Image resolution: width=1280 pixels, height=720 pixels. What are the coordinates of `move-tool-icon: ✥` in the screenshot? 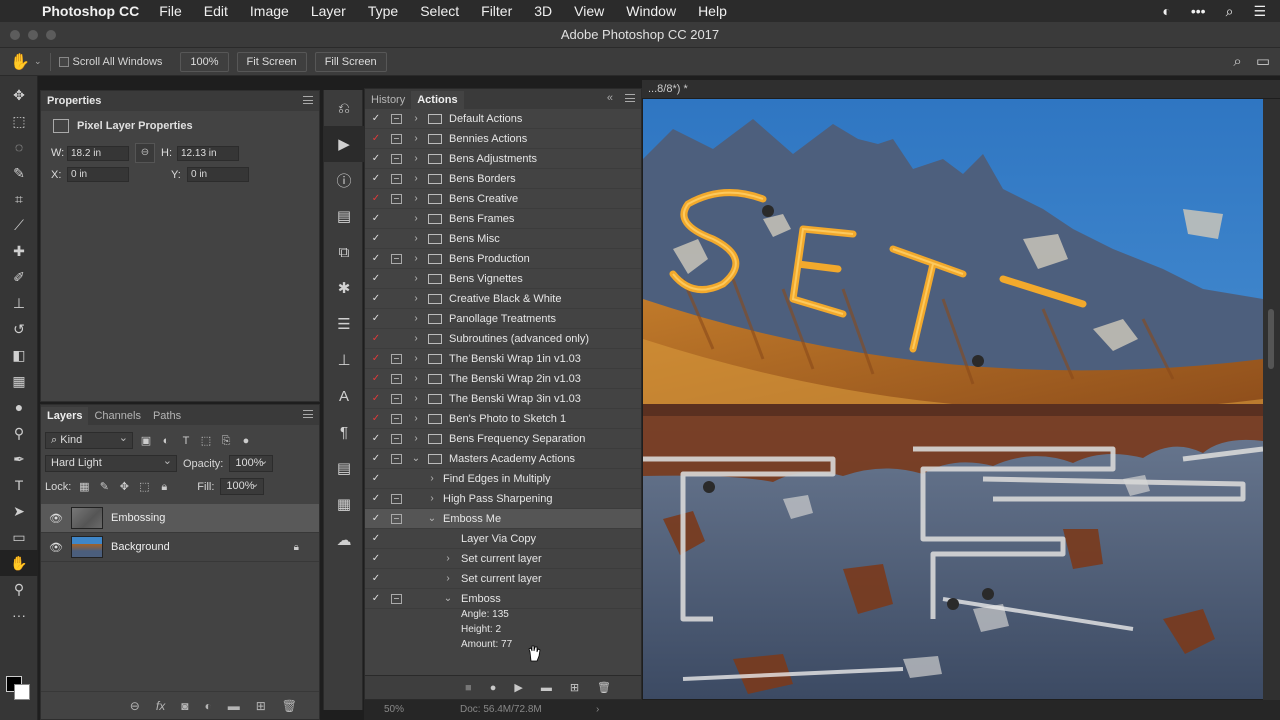 It's located at (19, 95).